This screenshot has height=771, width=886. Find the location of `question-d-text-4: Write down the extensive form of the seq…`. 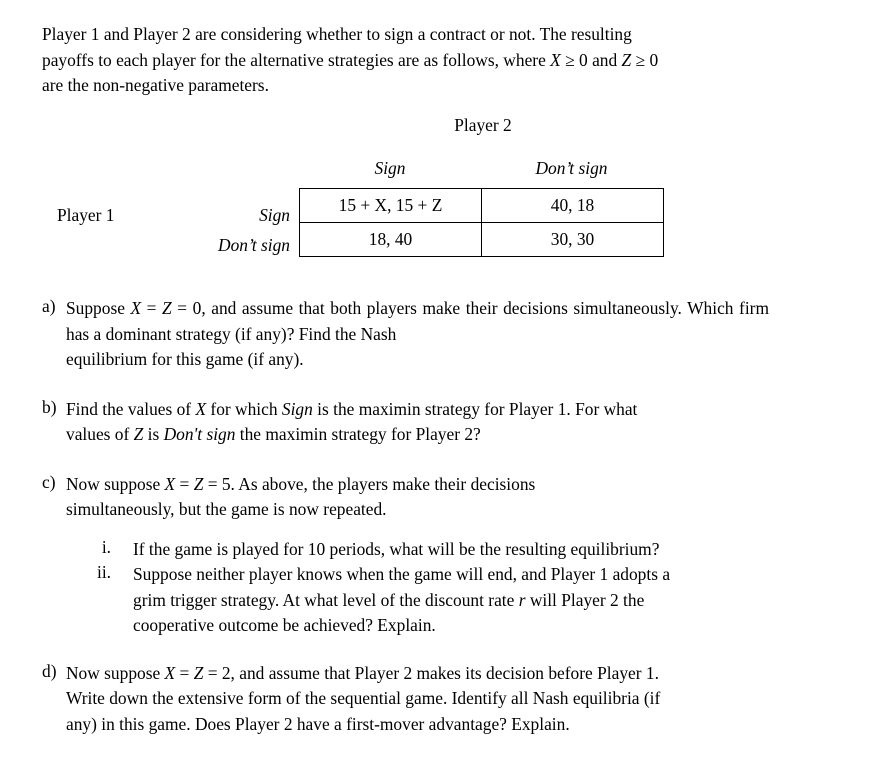

question-d-text-4: Write down the extensive form of the seq… is located at coordinates (363, 698).